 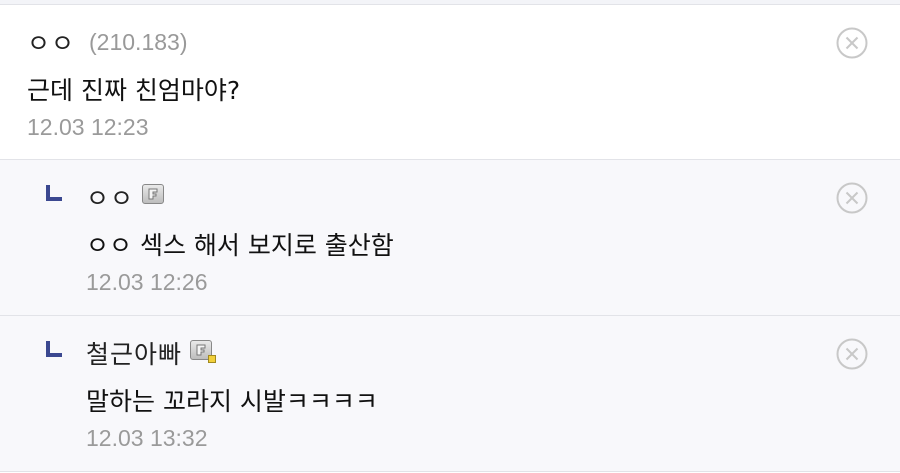 What do you see at coordinates (232, 401) in the screenshot?
I see `comment-text: 말하는 꼬라지 시발ㅋㅋㅋㅋ` at bounding box center [232, 401].